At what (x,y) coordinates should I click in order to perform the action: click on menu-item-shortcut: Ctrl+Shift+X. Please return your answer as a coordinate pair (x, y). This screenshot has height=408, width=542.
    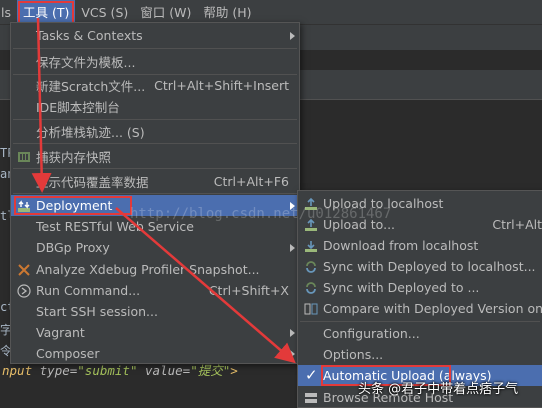
    Looking at the image, I should click on (248, 290).